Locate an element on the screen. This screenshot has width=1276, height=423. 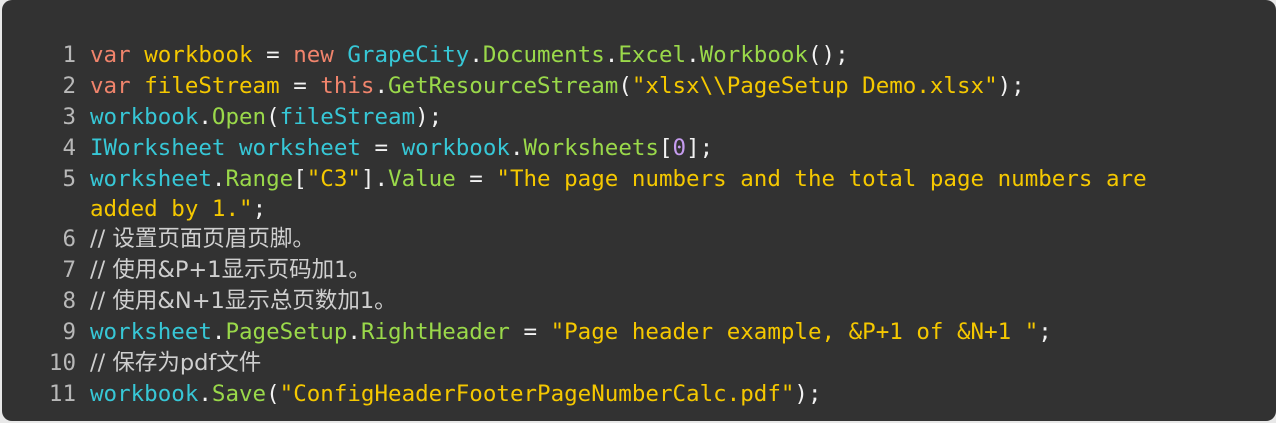
code-token: Range is located at coordinates (259, 179).